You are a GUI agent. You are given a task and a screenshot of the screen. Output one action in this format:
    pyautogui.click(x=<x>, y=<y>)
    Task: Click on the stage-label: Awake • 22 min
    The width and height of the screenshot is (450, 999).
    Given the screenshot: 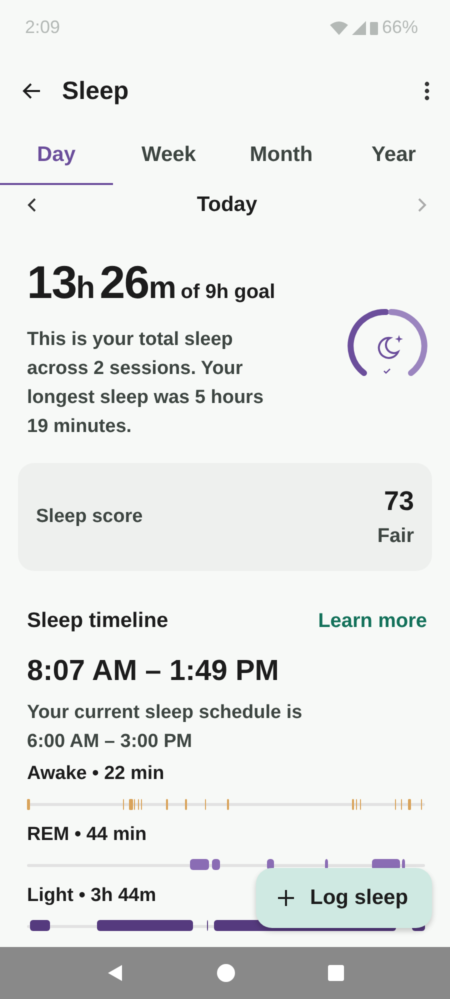 What is the action you would take?
    pyautogui.click(x=95, y=774)
    